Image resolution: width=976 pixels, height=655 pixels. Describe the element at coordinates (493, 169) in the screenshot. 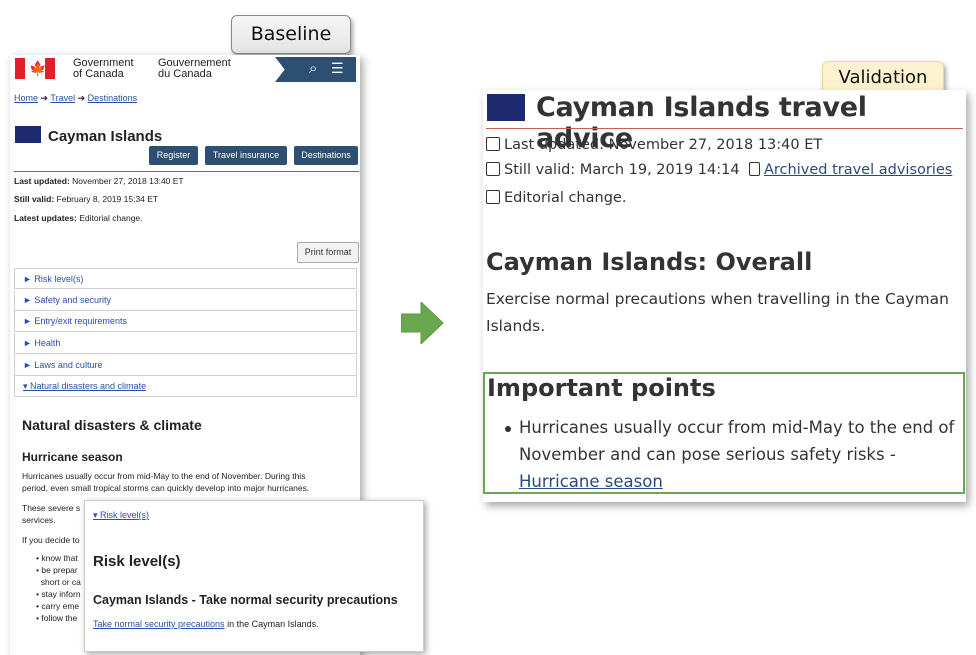

I see `calendar-check-icon` at that location.